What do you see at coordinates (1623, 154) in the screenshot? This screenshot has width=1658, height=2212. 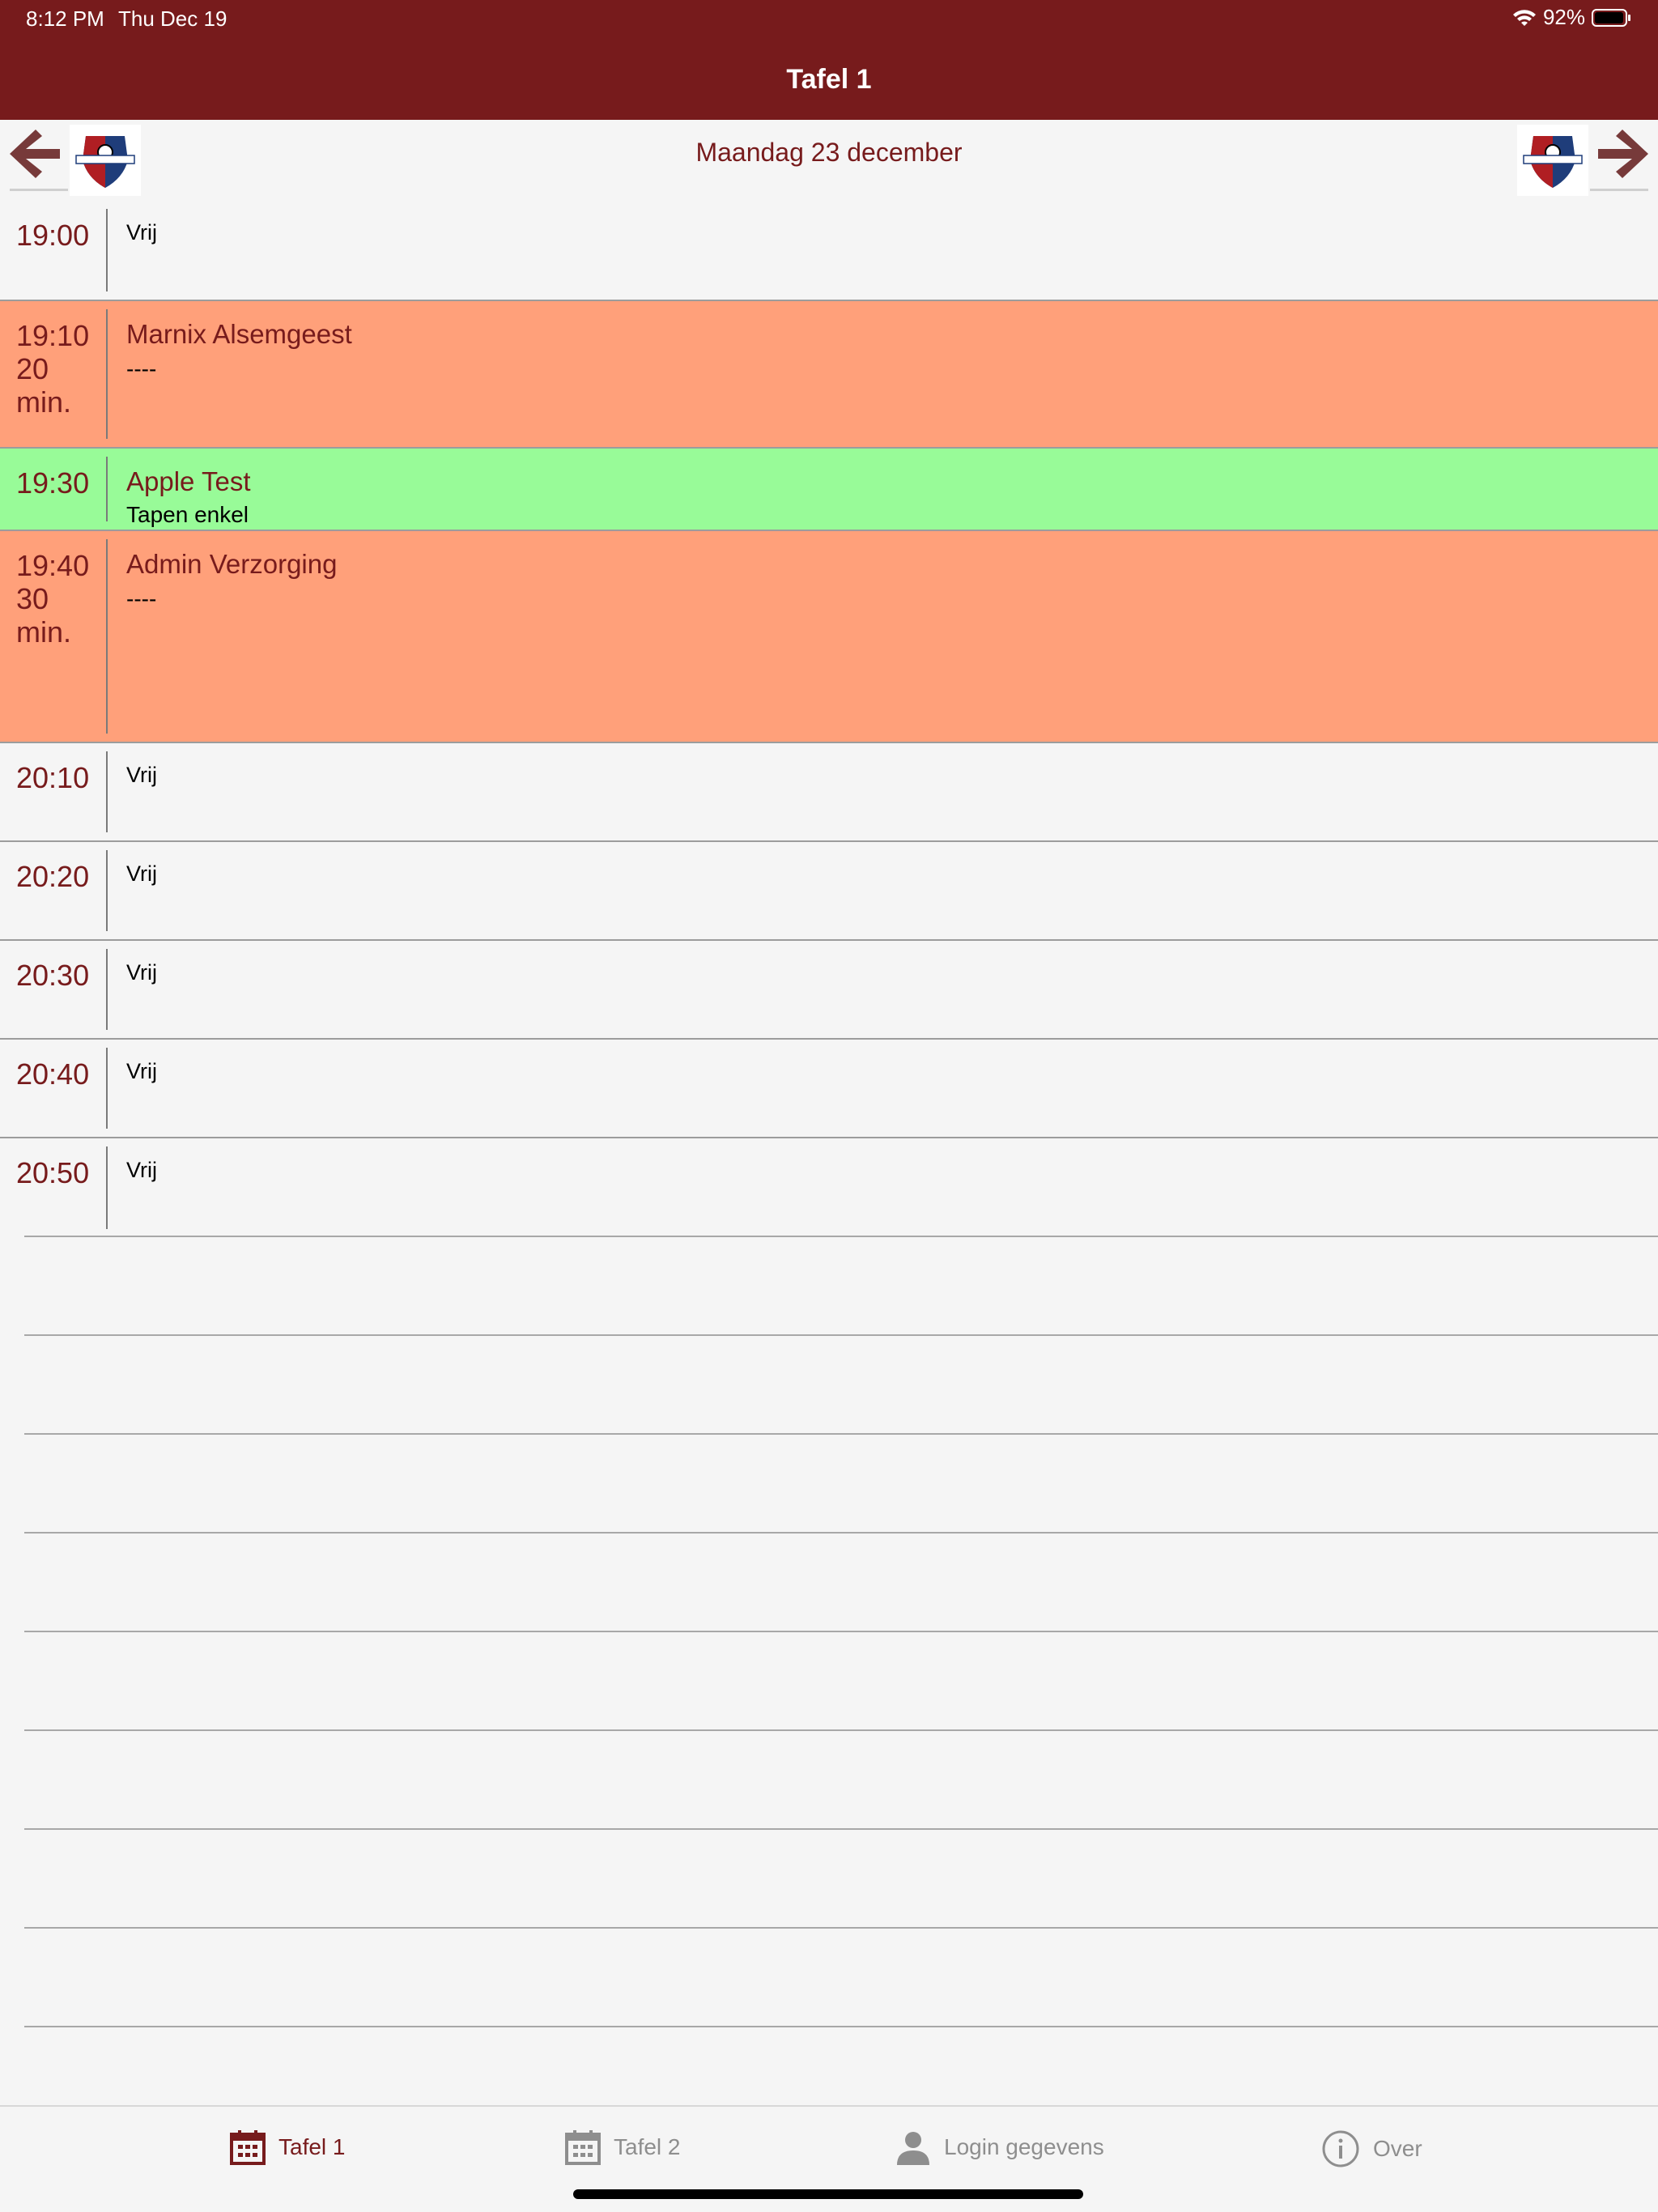 I see `next-day-arrow-icon` at bounding box center [1623, 154].